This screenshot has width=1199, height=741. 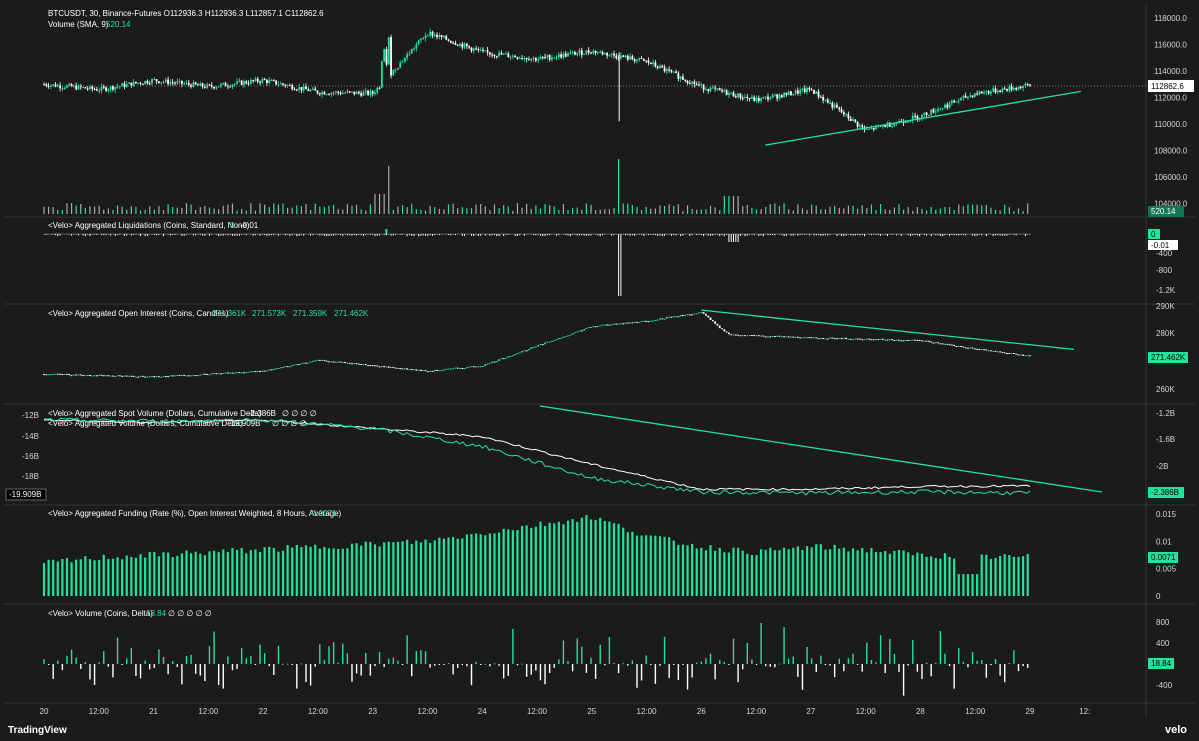 I want to click on cvd-perp-line, so click(x=537, y=456).